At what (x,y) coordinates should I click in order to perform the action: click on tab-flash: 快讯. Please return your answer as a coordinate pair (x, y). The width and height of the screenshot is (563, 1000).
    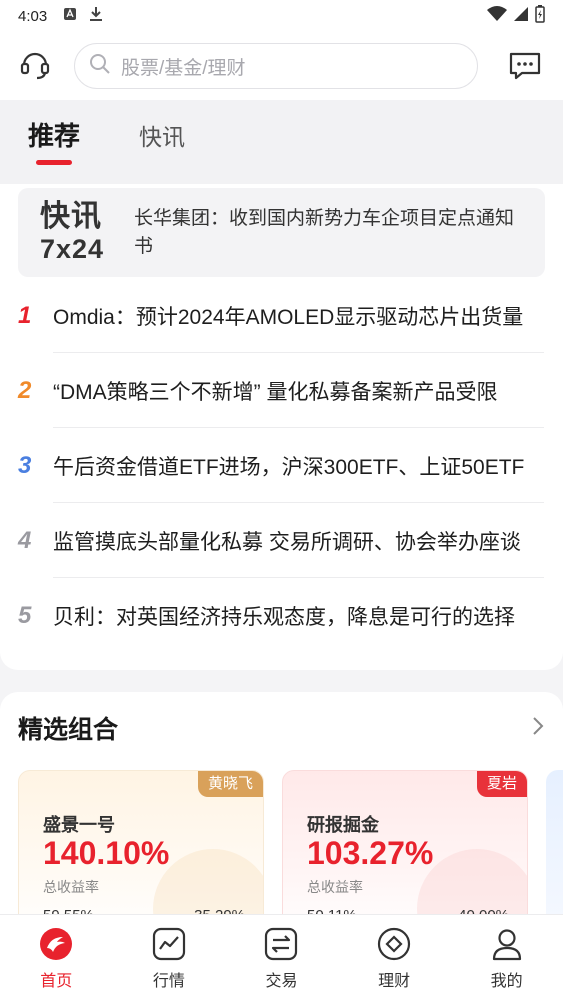
    Looking at the image, I should click on (162, 135).